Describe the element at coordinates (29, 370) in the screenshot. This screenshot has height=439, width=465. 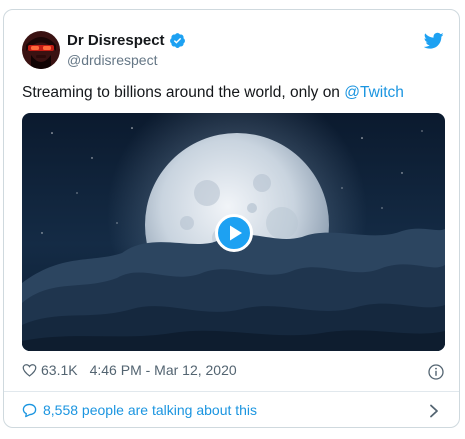
I see `heart-icon` at that location.